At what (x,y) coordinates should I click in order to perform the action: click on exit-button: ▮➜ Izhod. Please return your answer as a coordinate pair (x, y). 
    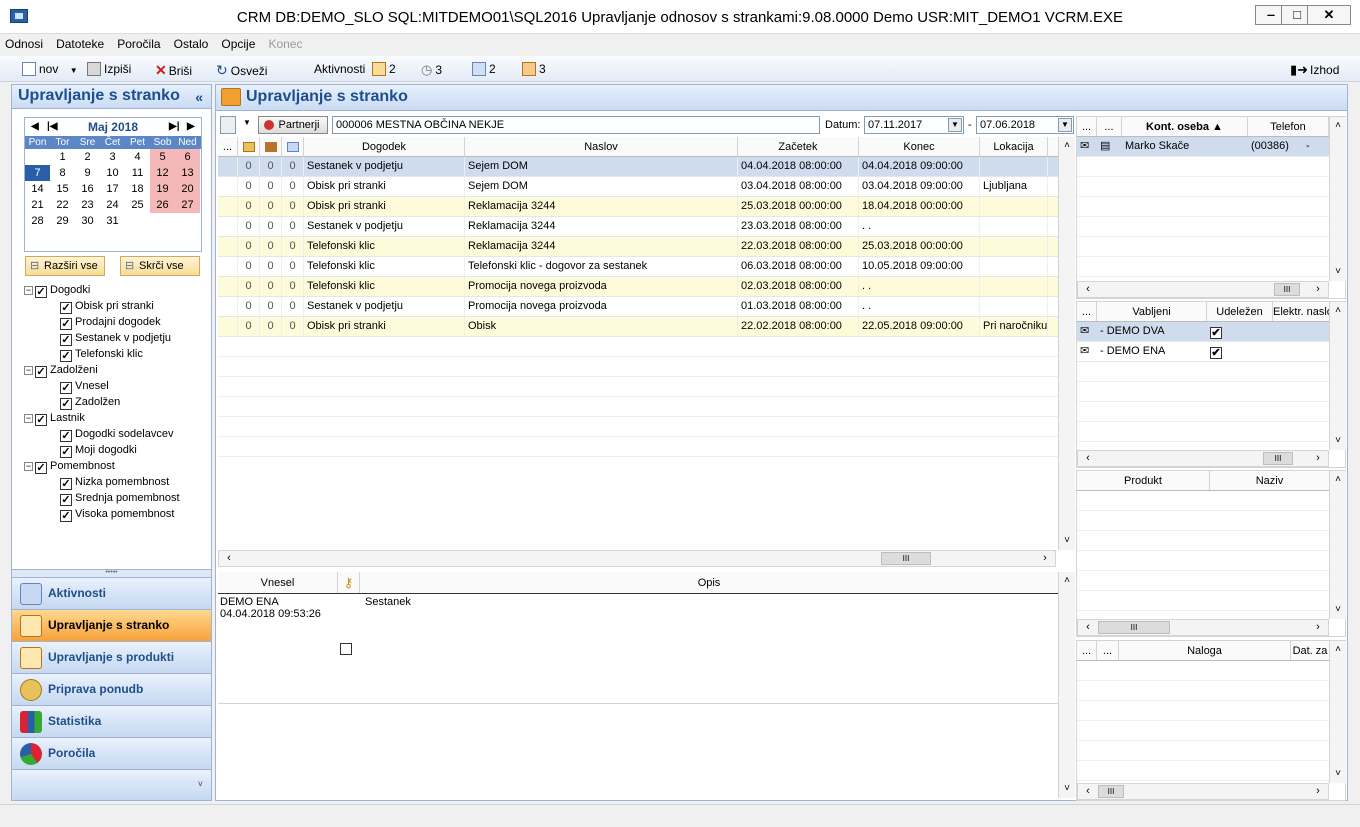
    Looking at the image, I should click on (1314, 70).